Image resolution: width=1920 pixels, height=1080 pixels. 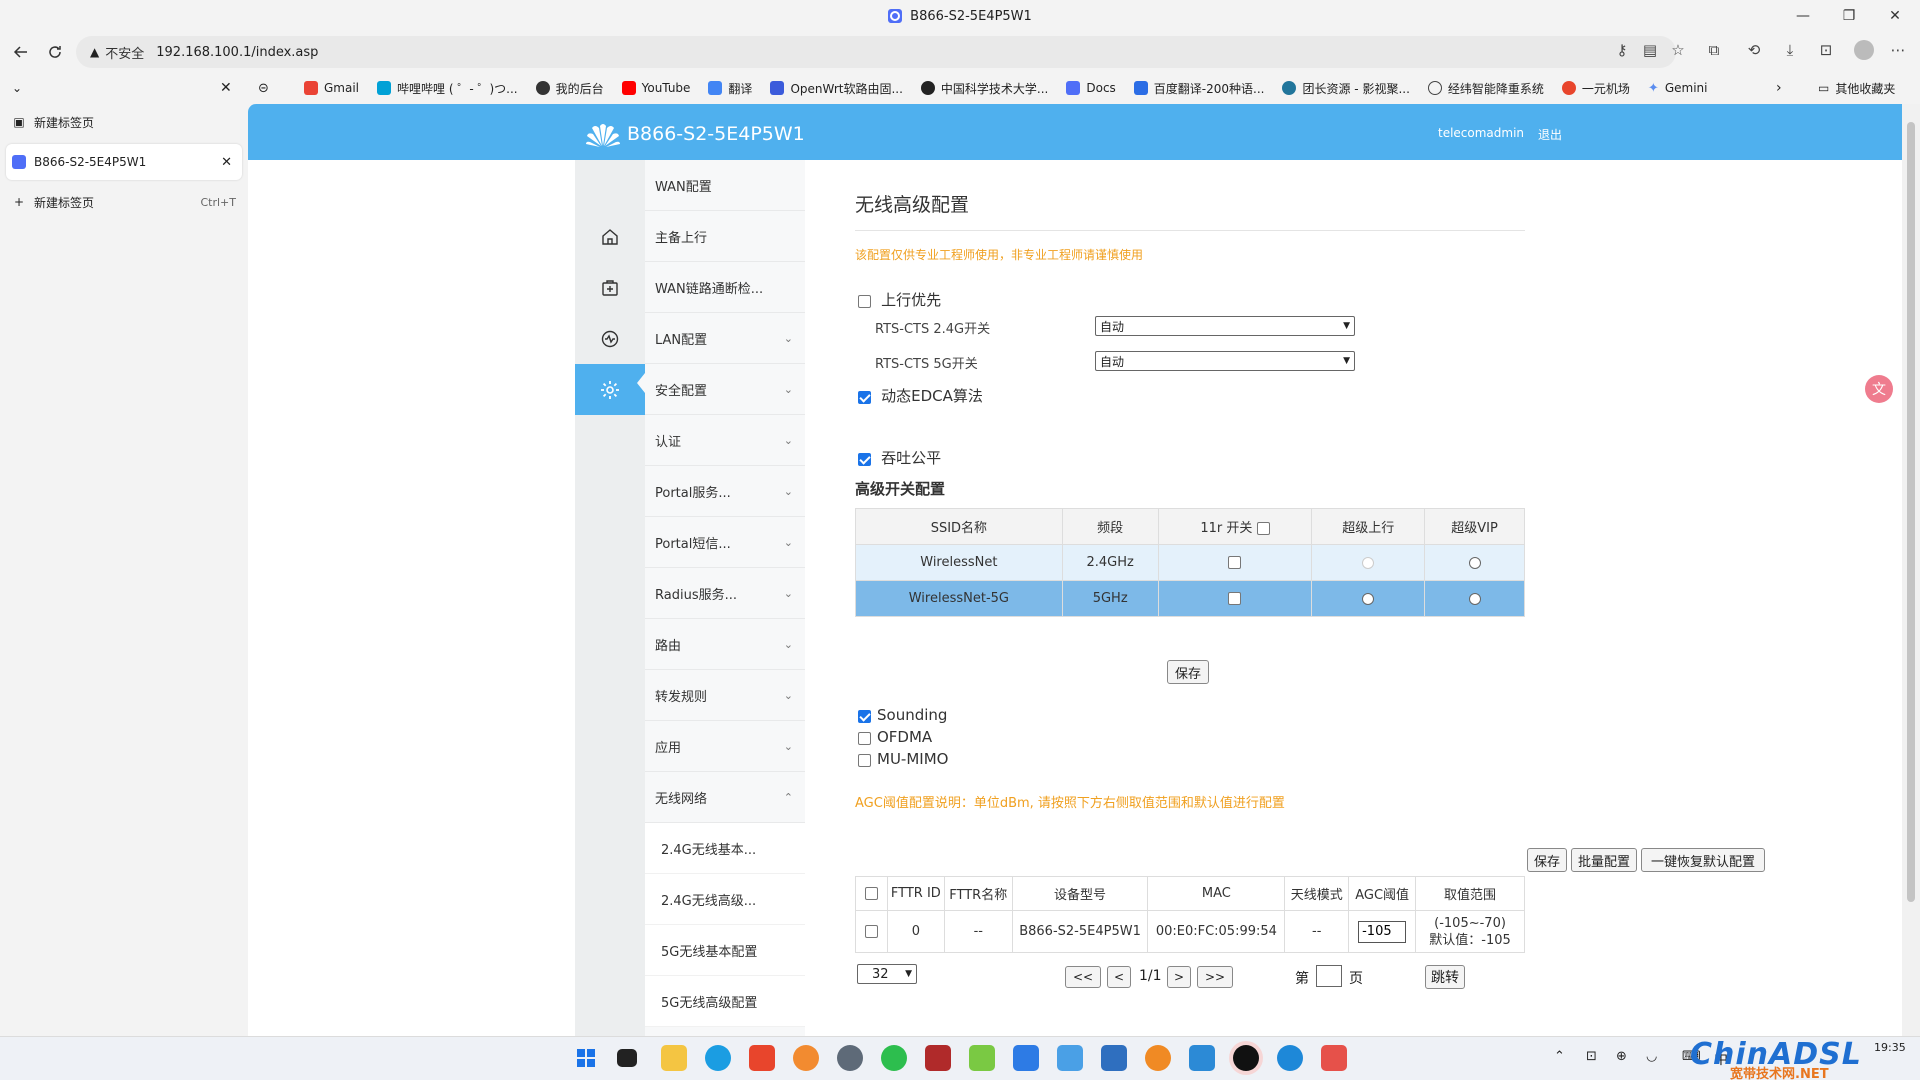 What do you see at coordinates (226, 162) in the screenshot?
I see `close-tab-icon: ✕` at bounding box center [226, 162].